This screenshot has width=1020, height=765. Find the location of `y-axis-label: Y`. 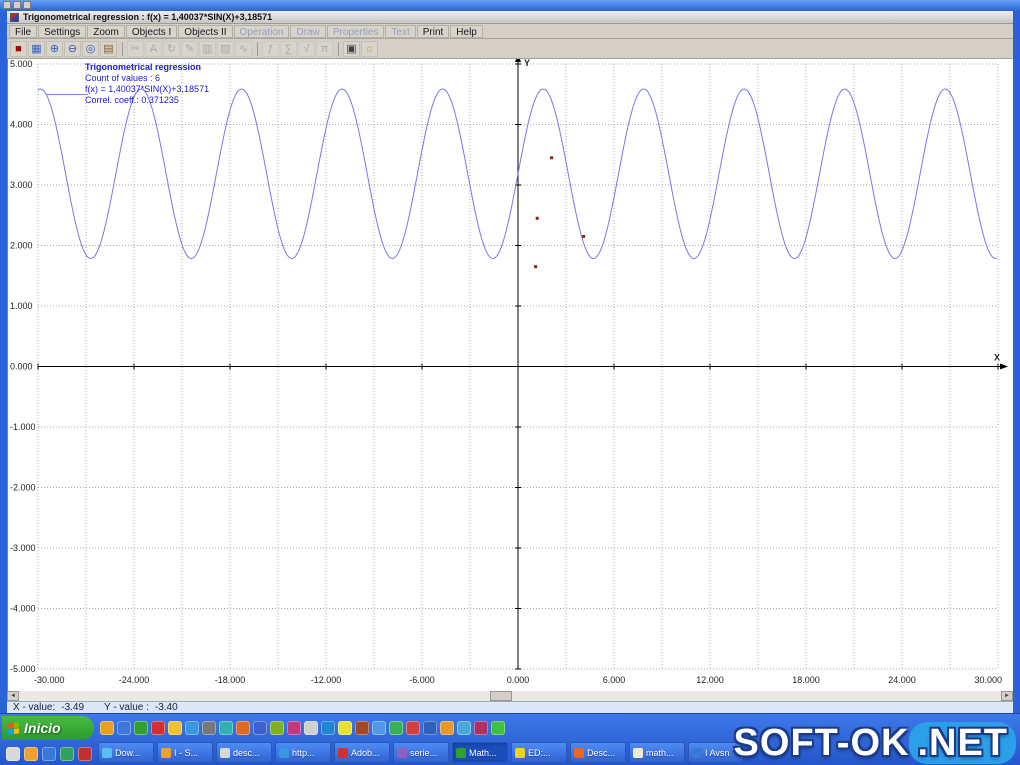

y-axis-label: Y is located at coordinates (527, 63).